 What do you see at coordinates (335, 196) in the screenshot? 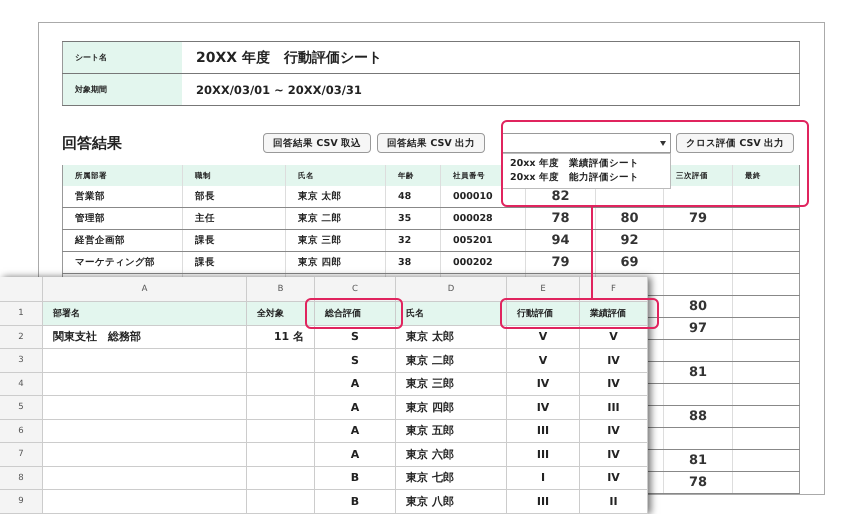
I see `table-cell: 東京 太郎` at bounding box center [335, 196].